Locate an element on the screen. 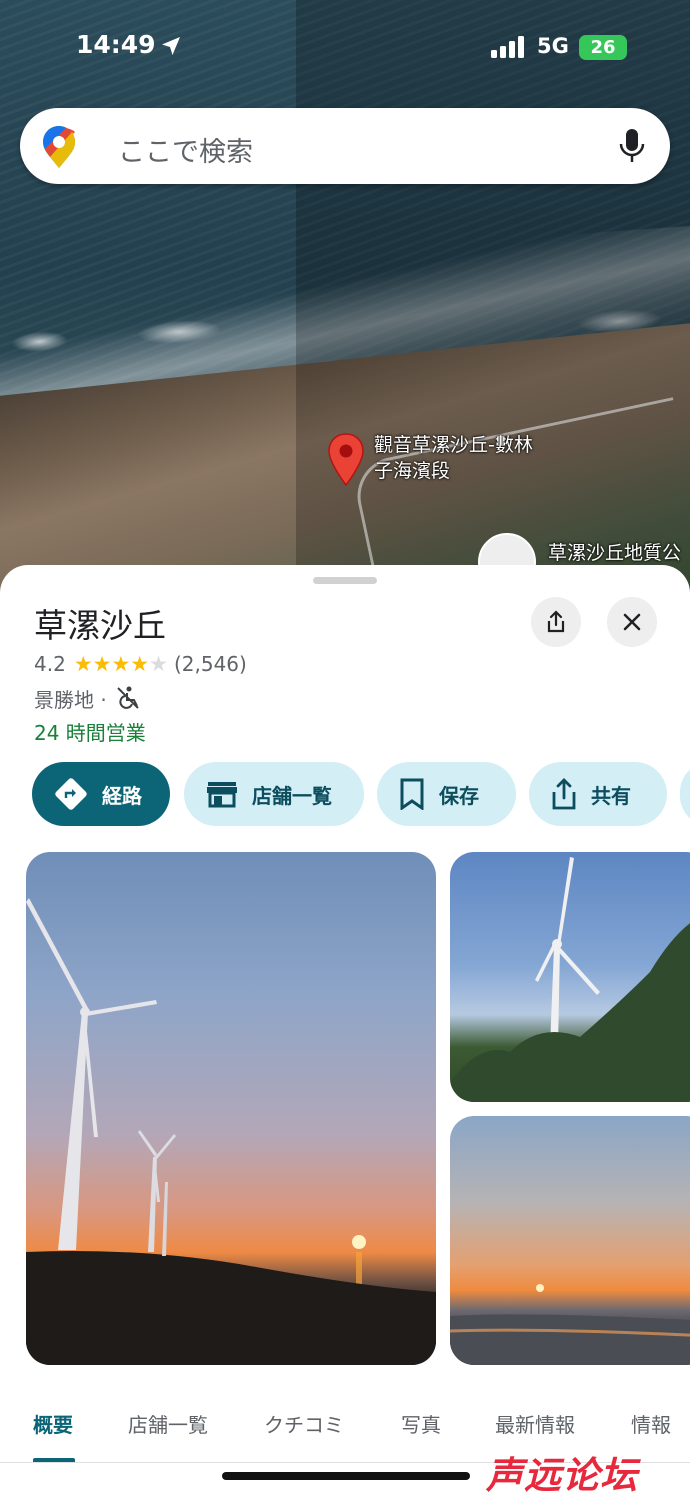  google-maps-logo-icon is located at coordinates (59, 147).